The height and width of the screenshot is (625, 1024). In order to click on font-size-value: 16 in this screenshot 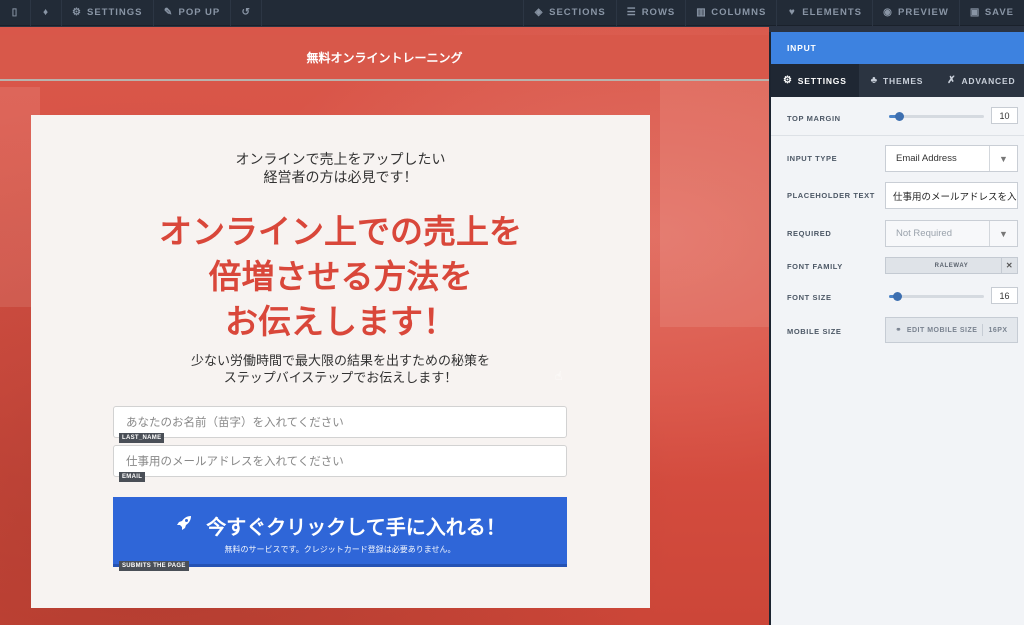, I will do `click(1004, 295)`.